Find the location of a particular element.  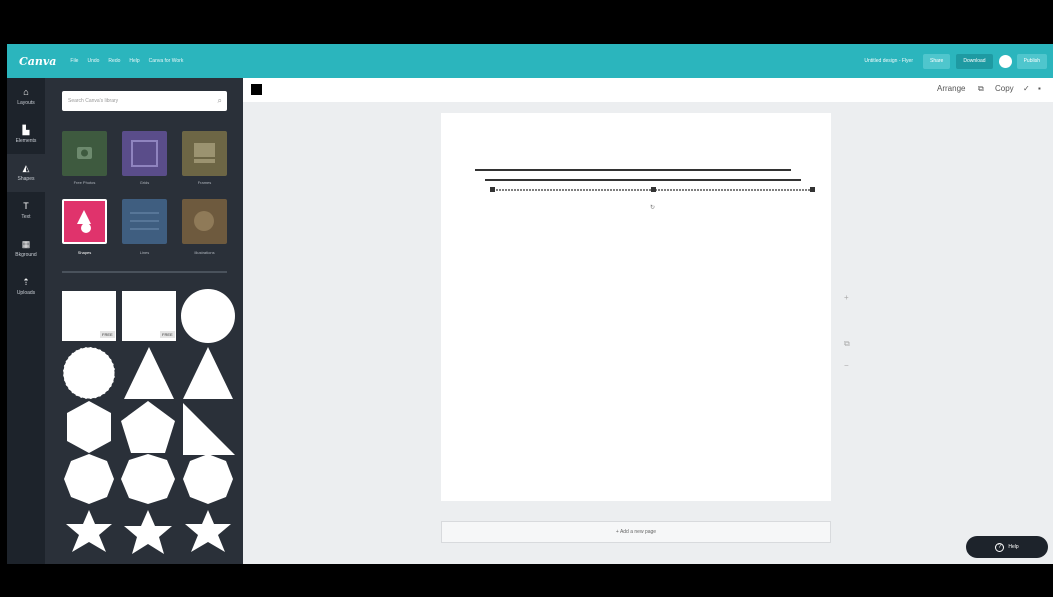

rail-item-layouts: ⌂ Layouts is located at coordinates (26, 97).